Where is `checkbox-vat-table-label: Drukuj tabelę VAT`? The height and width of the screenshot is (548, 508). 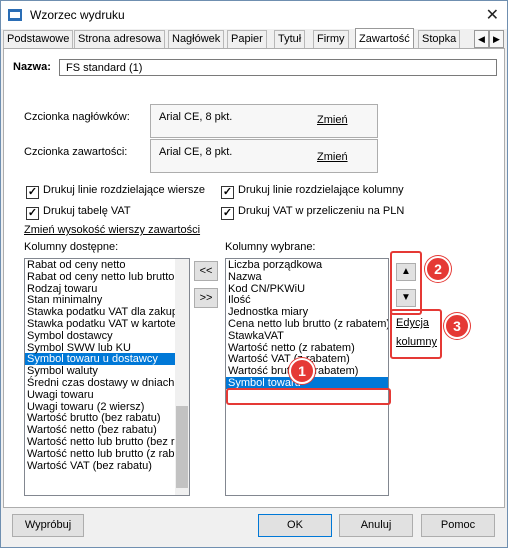 checkbox-vat-table-label: Drukuj tabelę VAT is located at coordinates (87, 211).